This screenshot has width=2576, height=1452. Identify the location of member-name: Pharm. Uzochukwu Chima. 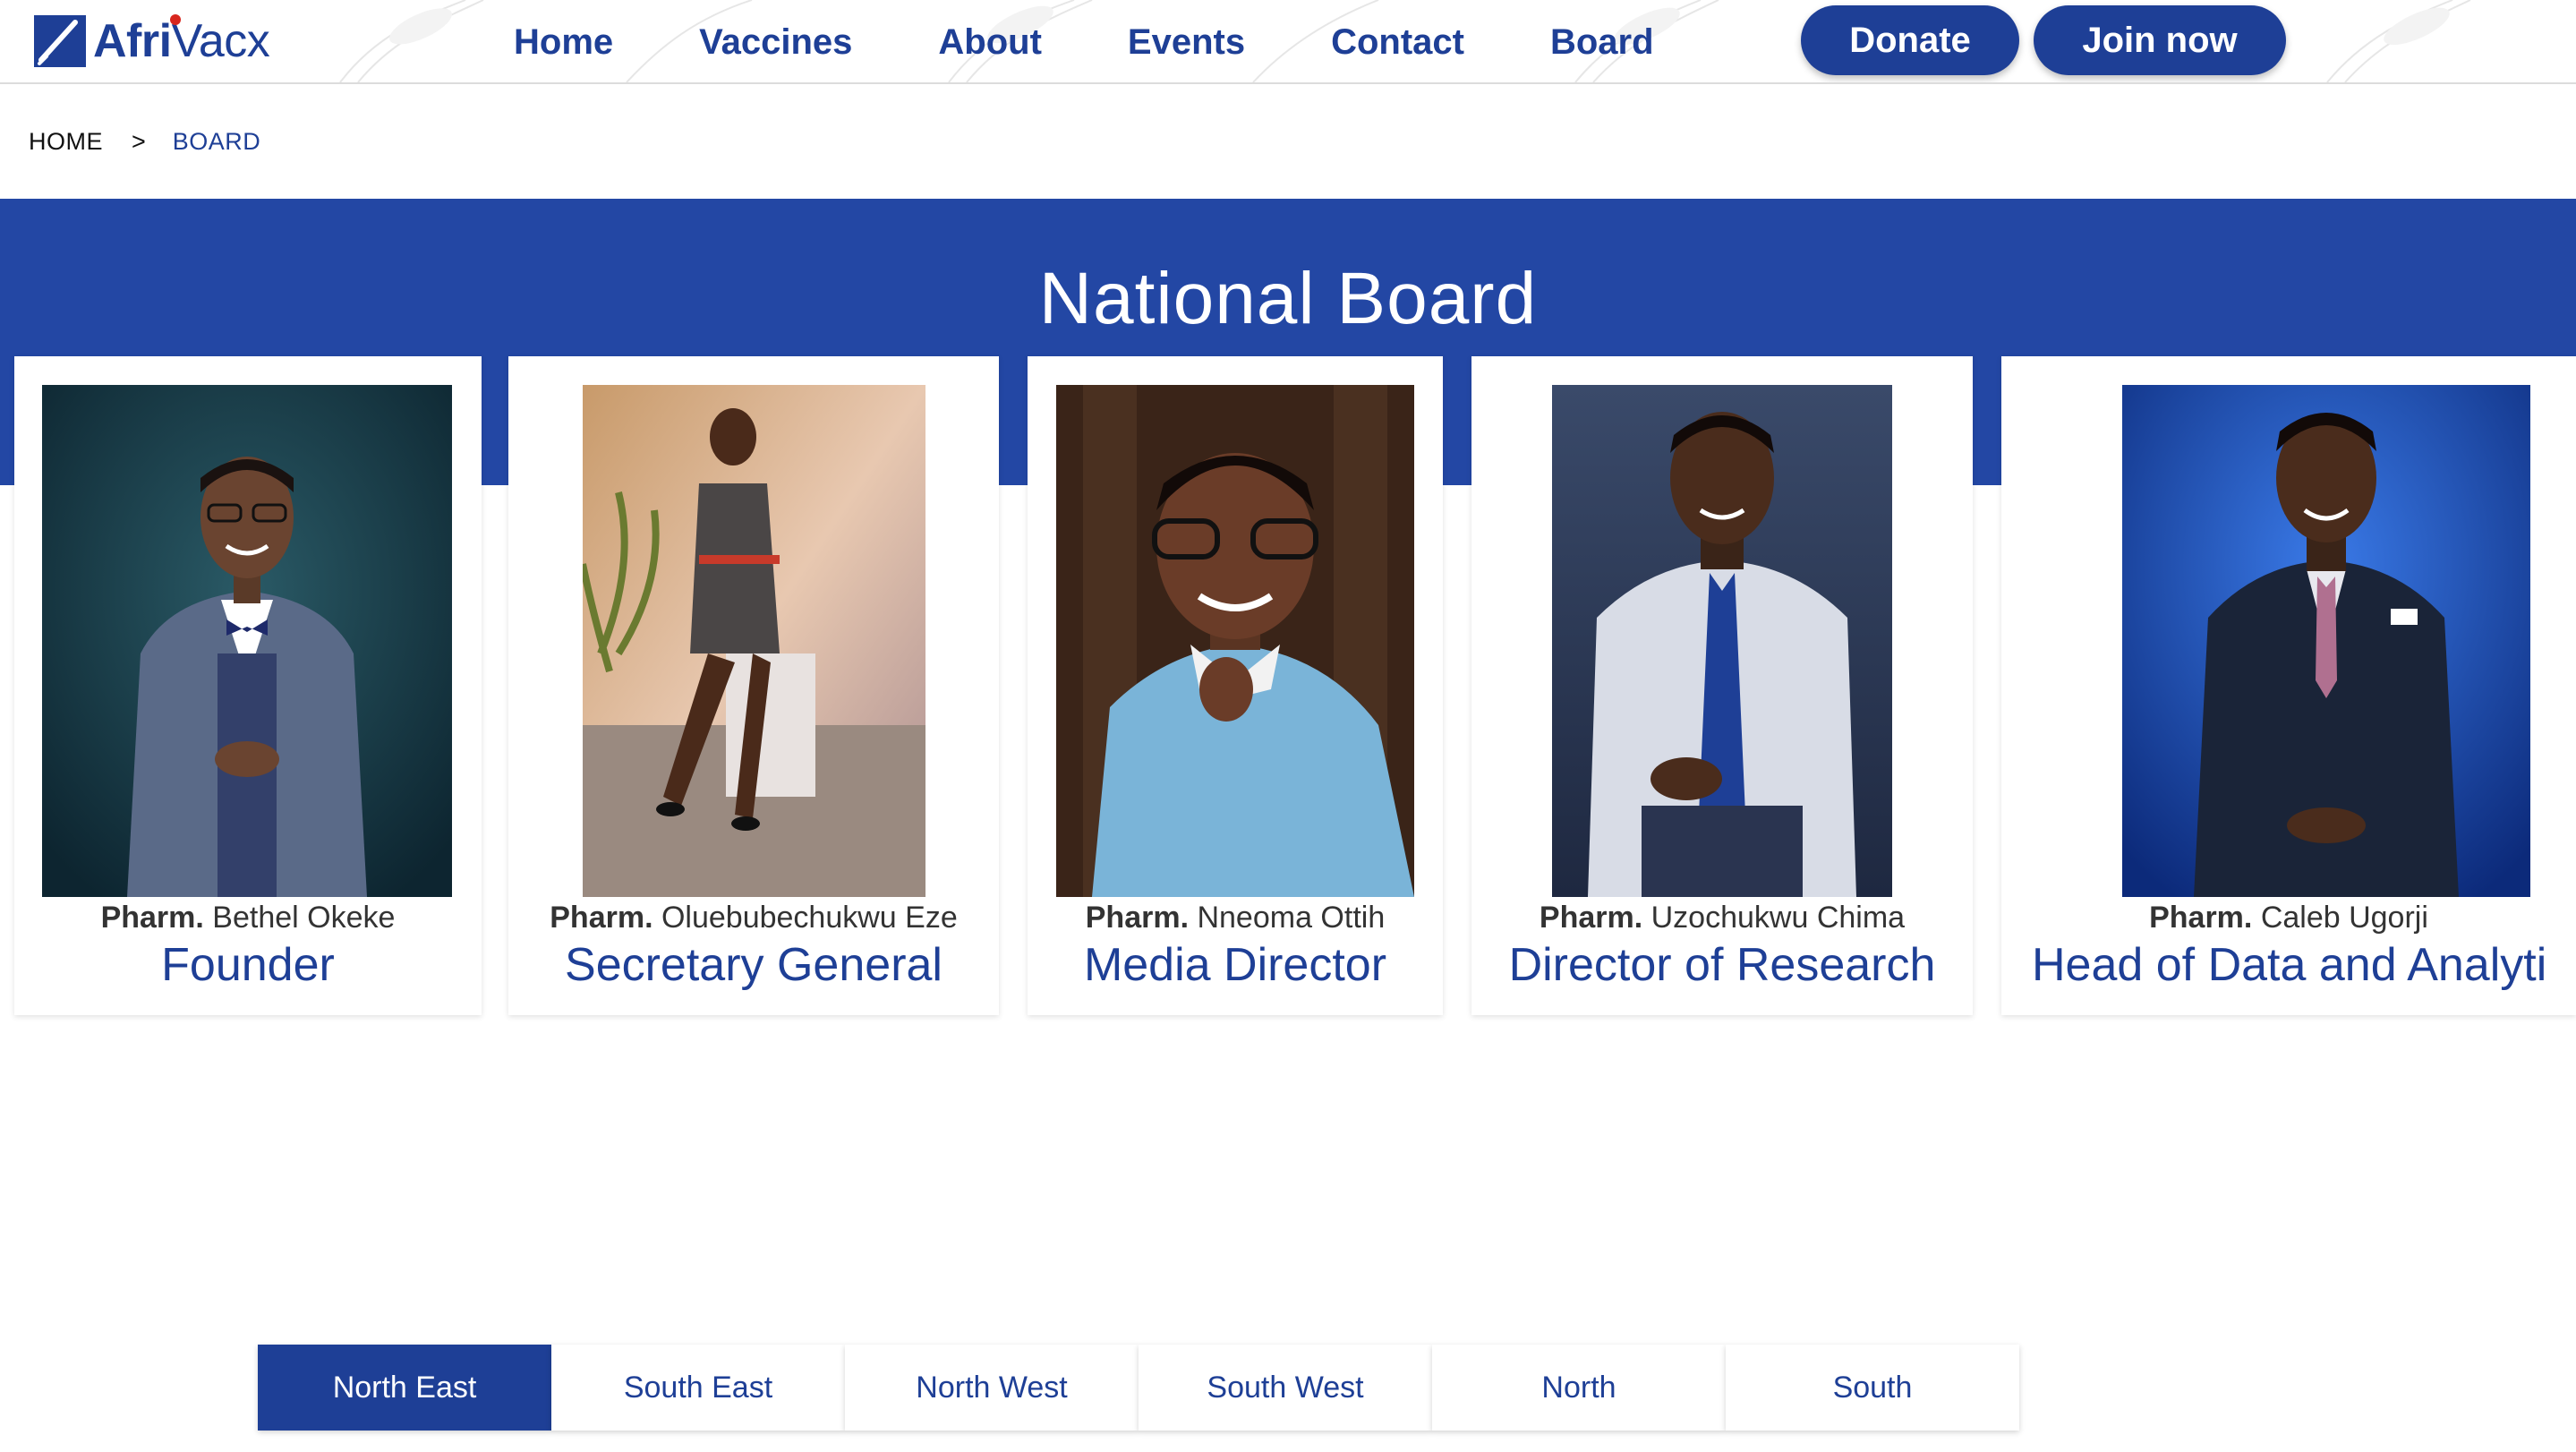
(1722, 917).